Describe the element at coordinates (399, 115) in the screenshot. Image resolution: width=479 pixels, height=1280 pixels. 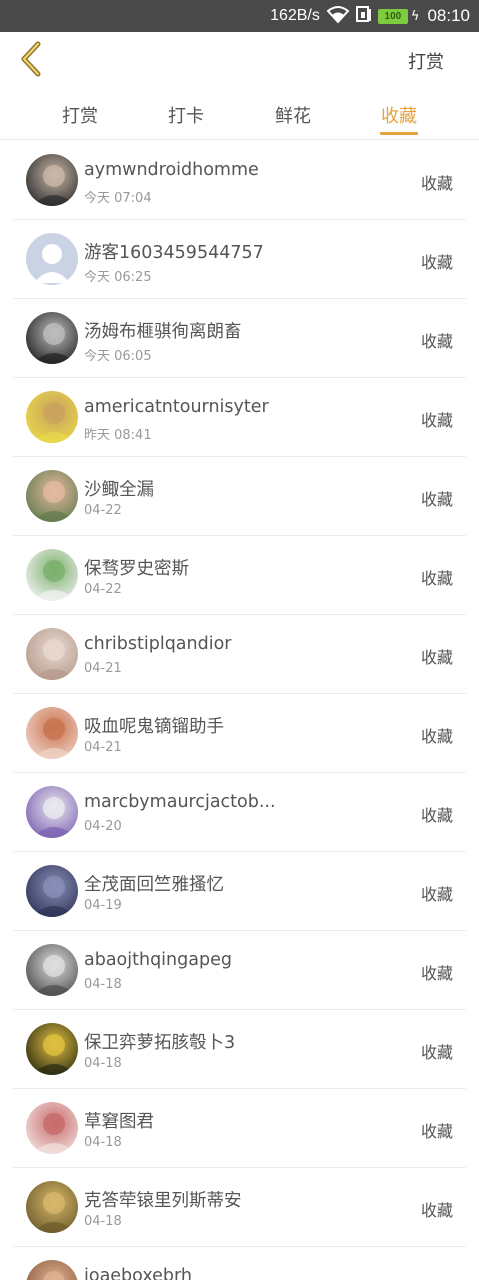
I see `tab-favorites: 收藏` at that location.